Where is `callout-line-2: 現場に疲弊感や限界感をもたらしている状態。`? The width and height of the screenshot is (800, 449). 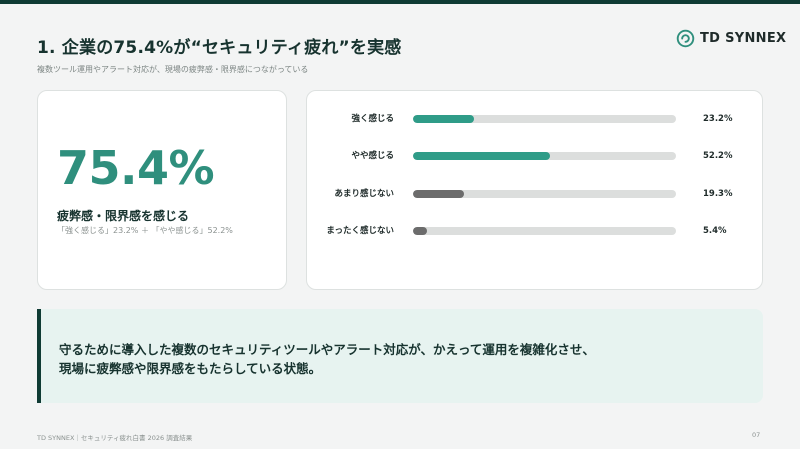 callout-line-2: 現場に疲弊感や限界感をもたらしている状態。 is located at coordinates (190, 368).